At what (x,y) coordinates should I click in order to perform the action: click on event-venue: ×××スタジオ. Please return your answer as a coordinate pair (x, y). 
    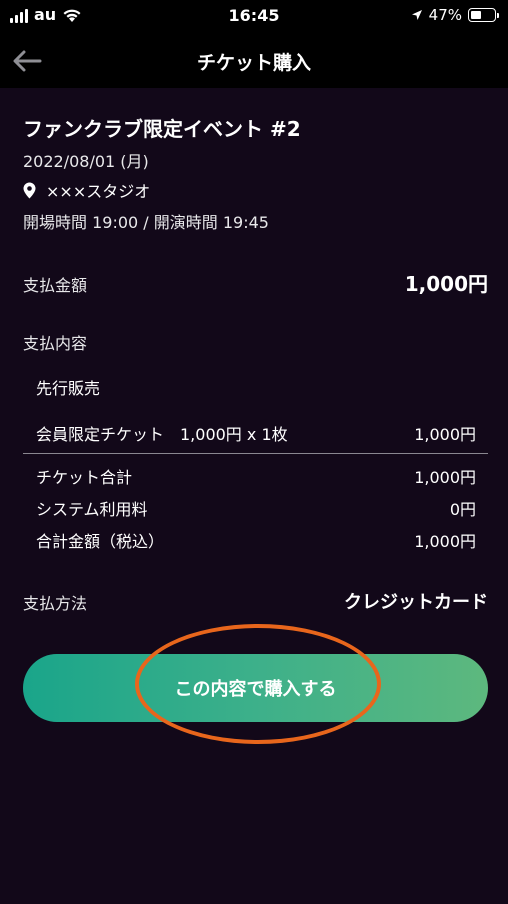
    Looking at the image, I should click on (86, 190).